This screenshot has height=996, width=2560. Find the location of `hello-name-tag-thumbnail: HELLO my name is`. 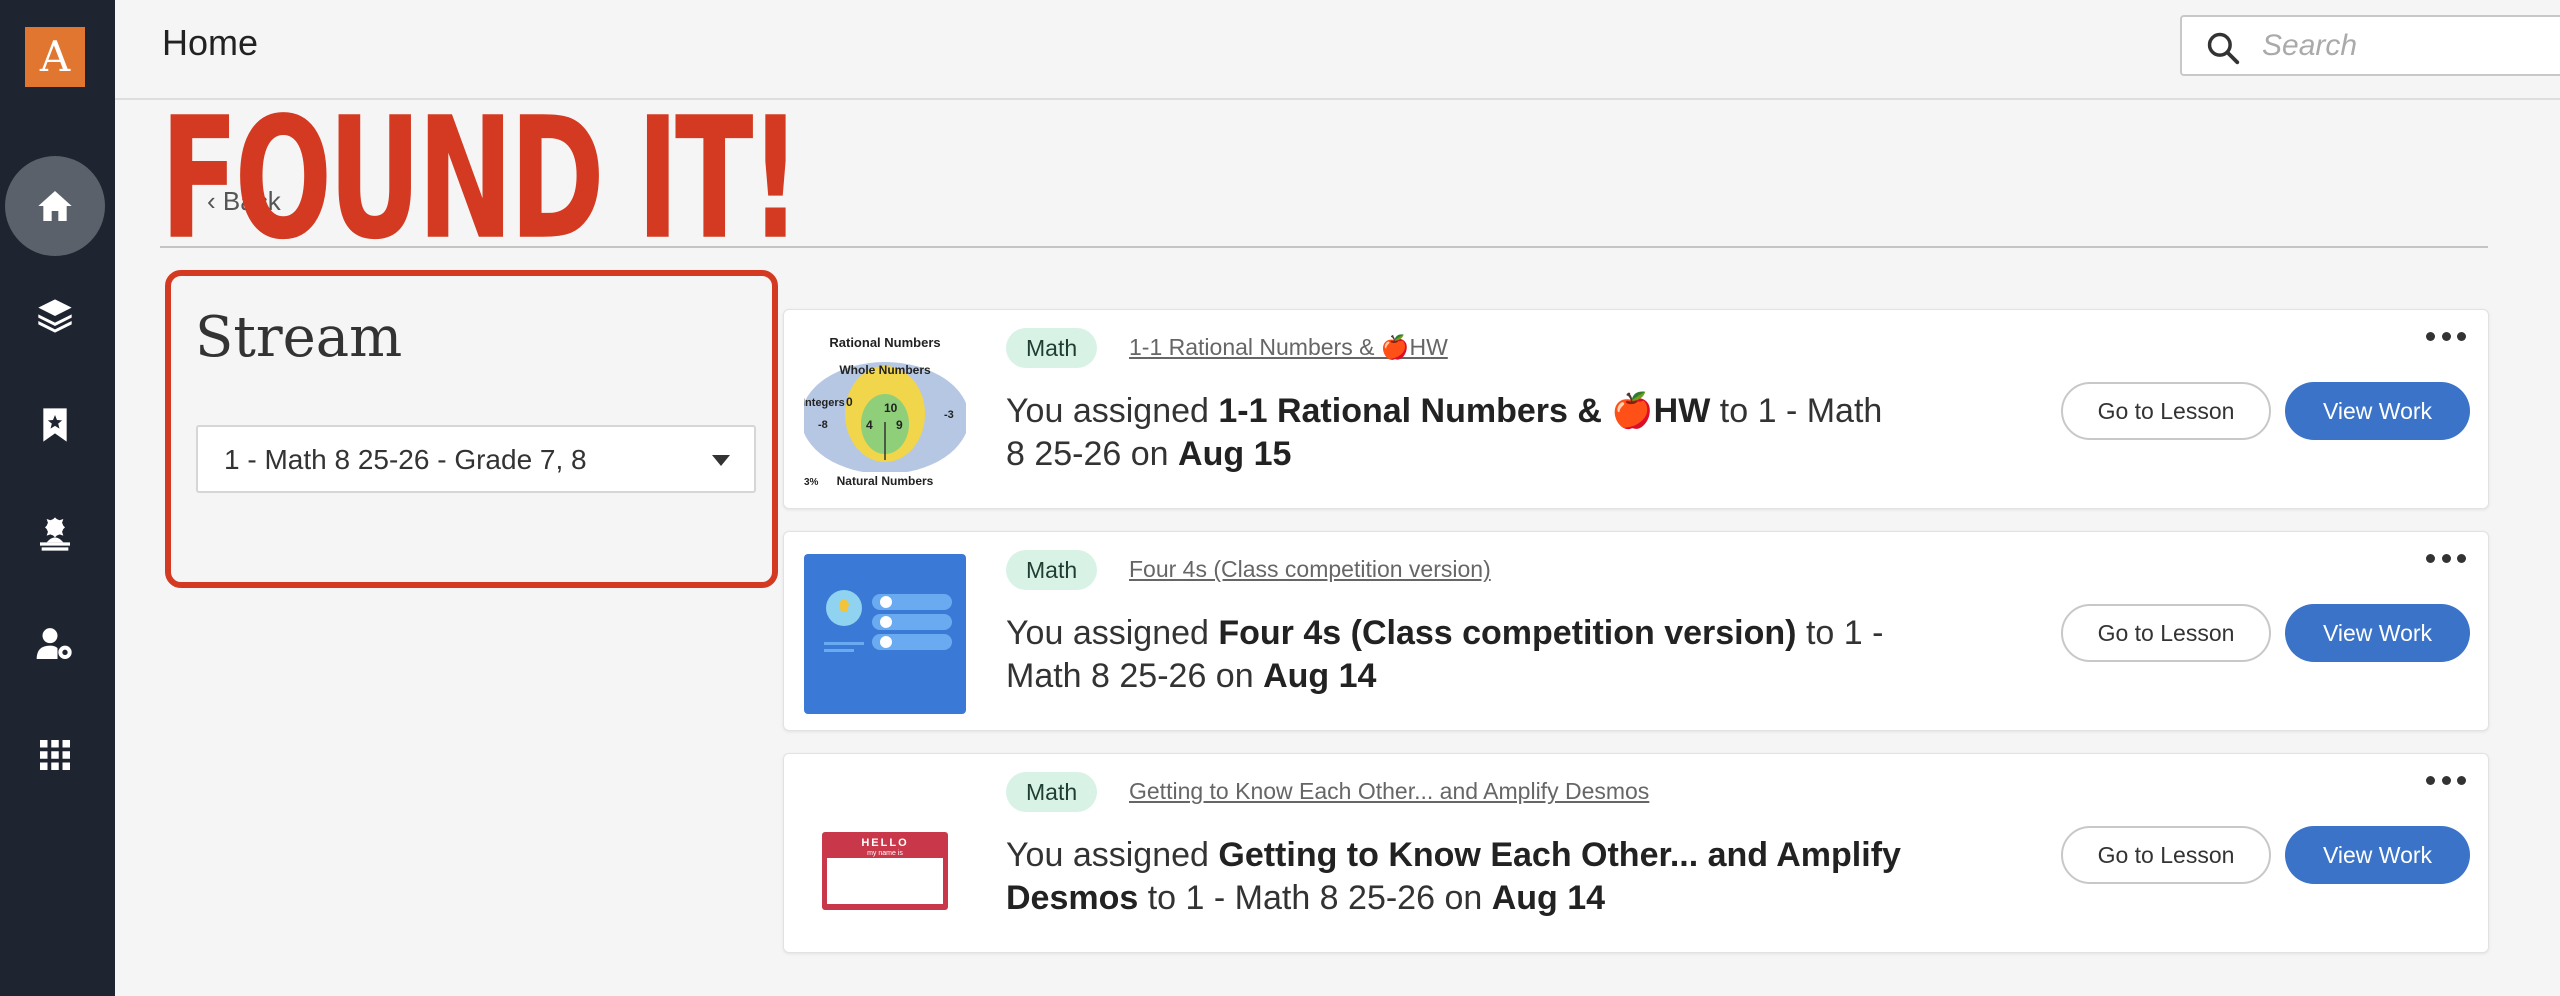

hello-name-tag-thumbnail: HELLO my name is is located at coordinates (885, 856).